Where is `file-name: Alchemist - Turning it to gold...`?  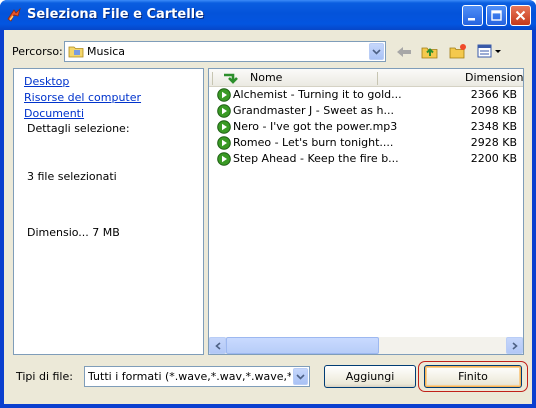 file-name: Alchemist - Turning it to gold... is located at coordinates (317, 94).